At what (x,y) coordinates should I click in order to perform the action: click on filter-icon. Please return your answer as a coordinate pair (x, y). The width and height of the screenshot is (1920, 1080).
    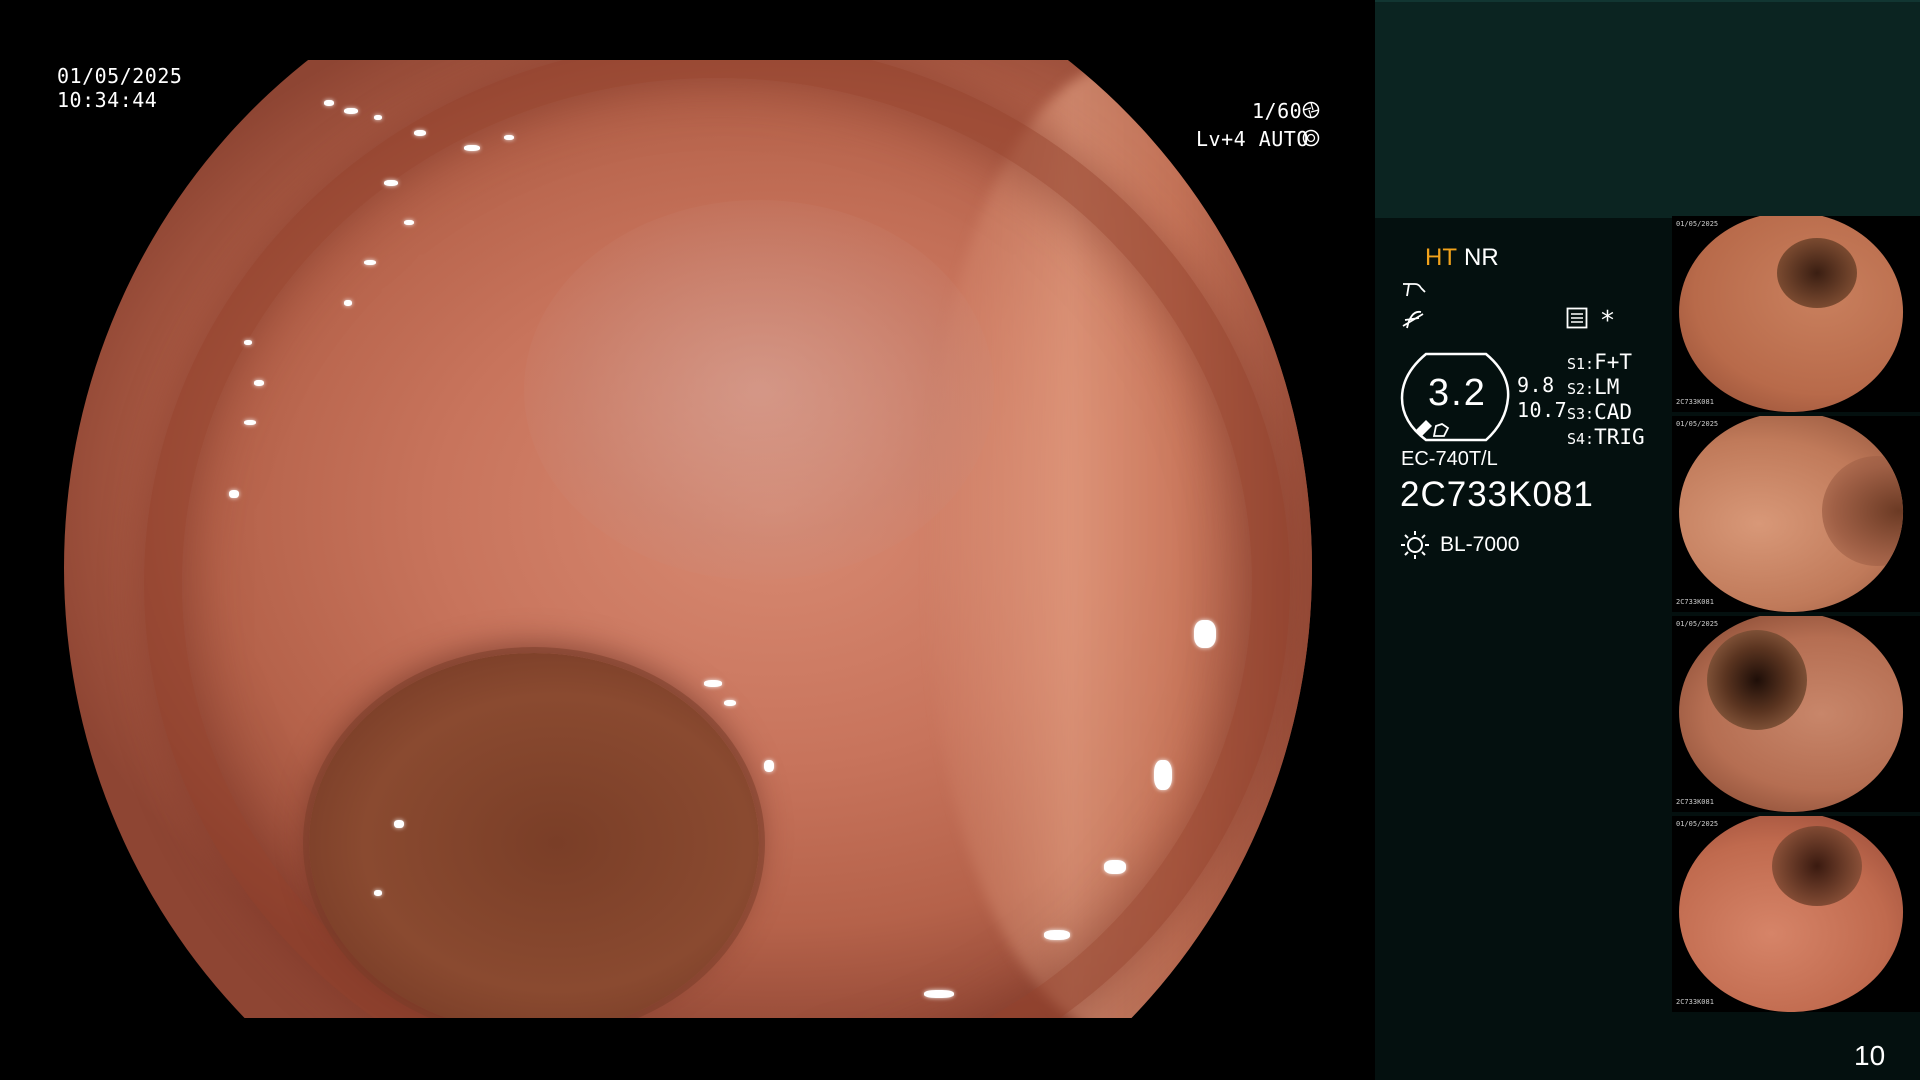
    Looking at the image, I should click on (1413, 319).